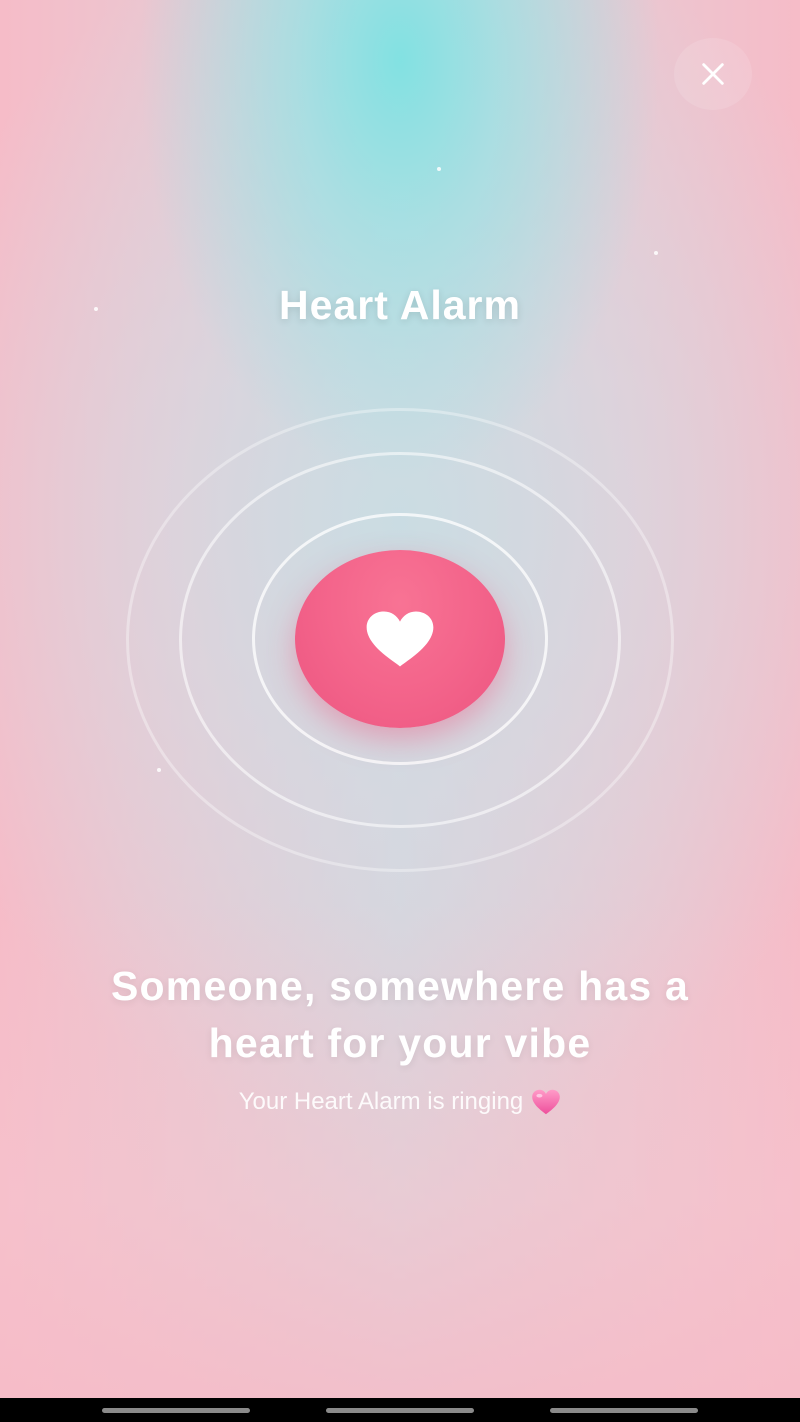 Image resolution: width=800 pixels, height=1422 pixels. I want to click on nav-handle-center, so click(400, 1410).